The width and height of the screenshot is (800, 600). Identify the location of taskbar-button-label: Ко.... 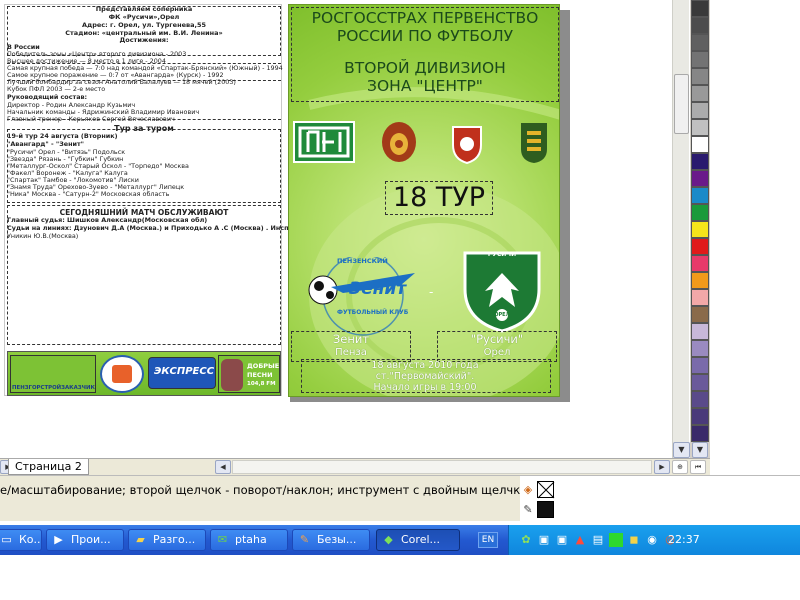
(30, 539).